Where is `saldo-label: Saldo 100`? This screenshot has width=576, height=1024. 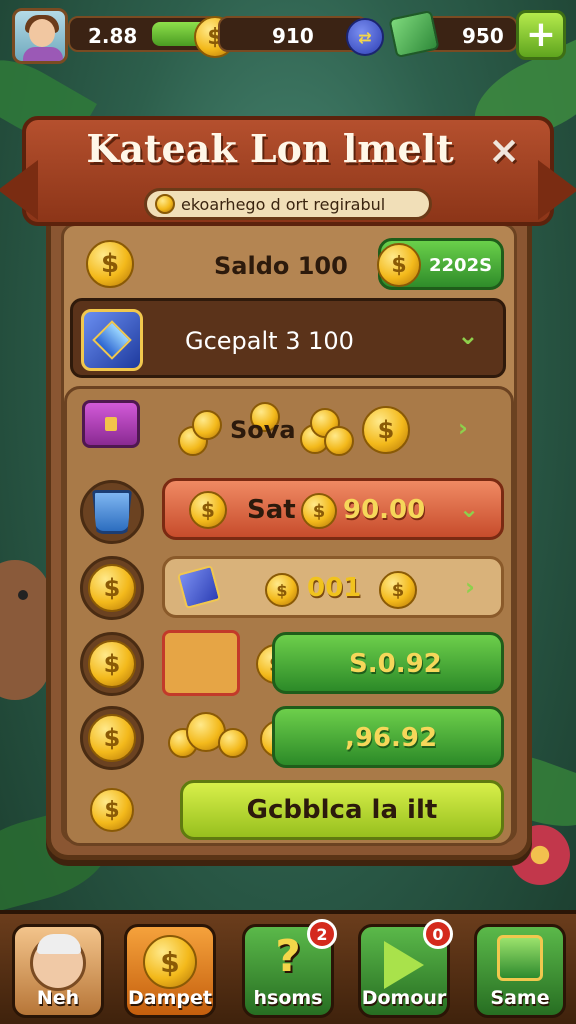
saldo-label: Saldo 100 is located at coordinates (281, 266).